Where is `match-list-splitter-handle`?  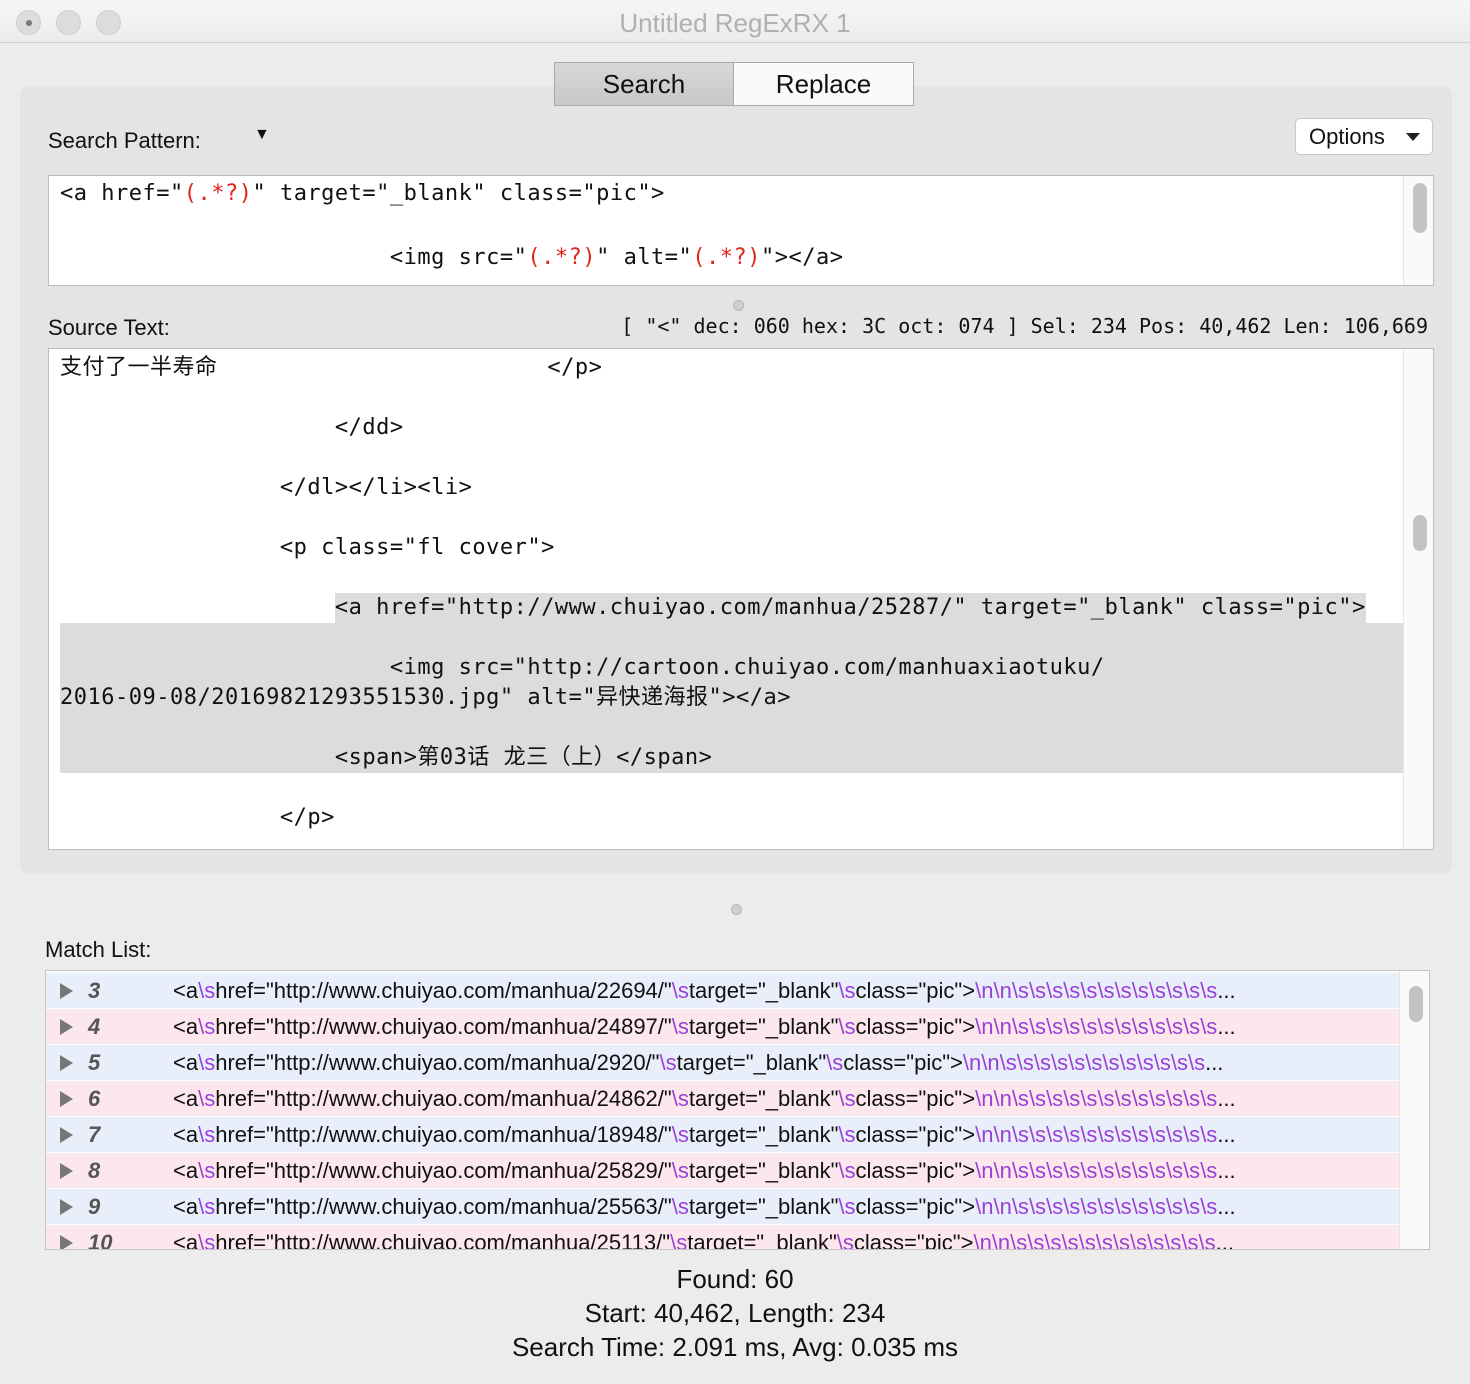
match-list-splitter-handle is located at coordinates (736, 909).